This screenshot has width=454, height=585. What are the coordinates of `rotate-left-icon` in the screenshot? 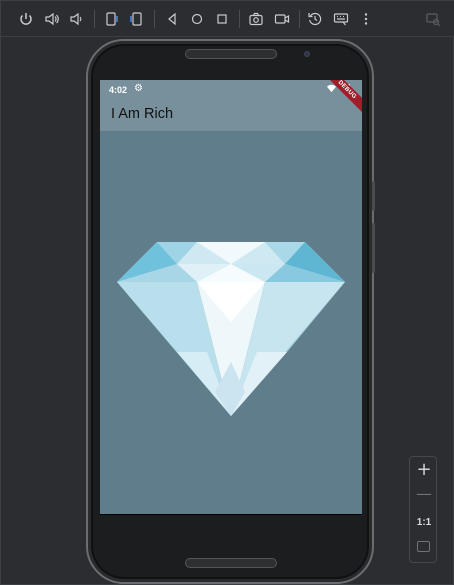 It's located at (112, 19).